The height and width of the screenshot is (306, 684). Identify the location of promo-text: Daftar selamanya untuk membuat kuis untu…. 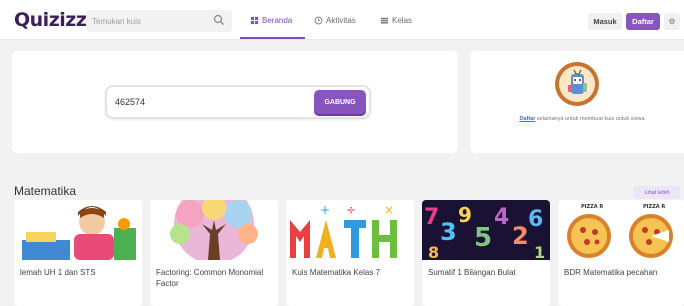
(582, 119).